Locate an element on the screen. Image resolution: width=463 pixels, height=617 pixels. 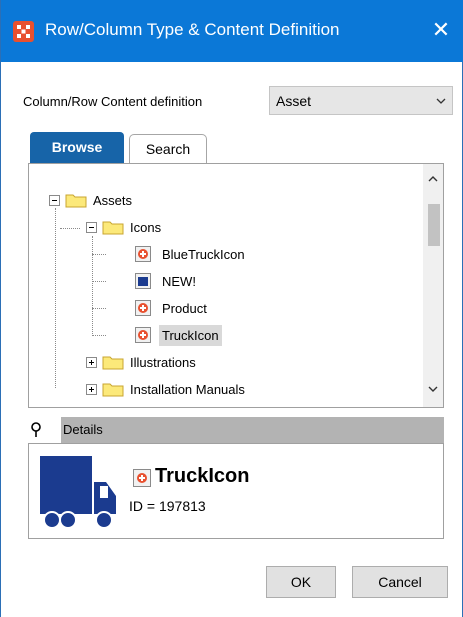
asset-id: ID = 197813 is located at coordinates (167, 506).